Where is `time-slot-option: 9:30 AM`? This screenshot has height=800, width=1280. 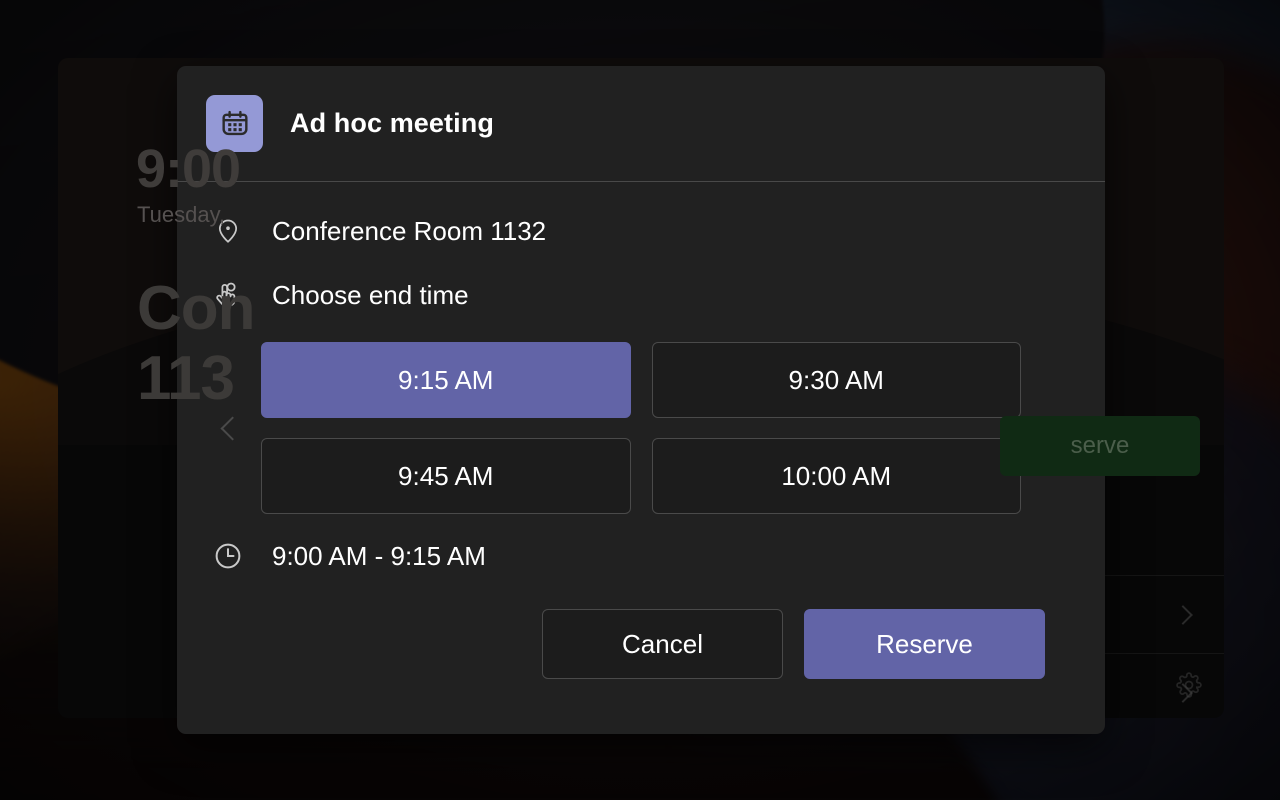
time-slot-option: 9:30 AM is located at coordinates (836, 380).